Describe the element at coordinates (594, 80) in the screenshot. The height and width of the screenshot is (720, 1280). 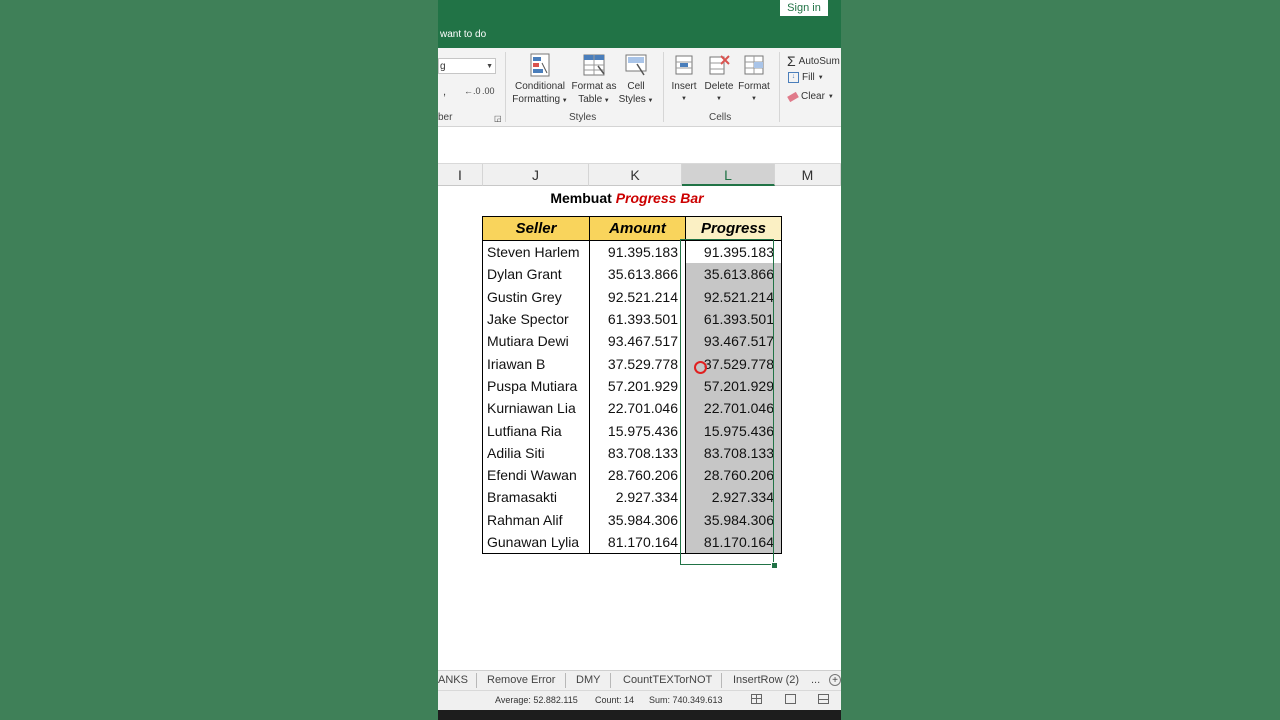
I see `format-as-table-button: Format as Table ▼` at that location.